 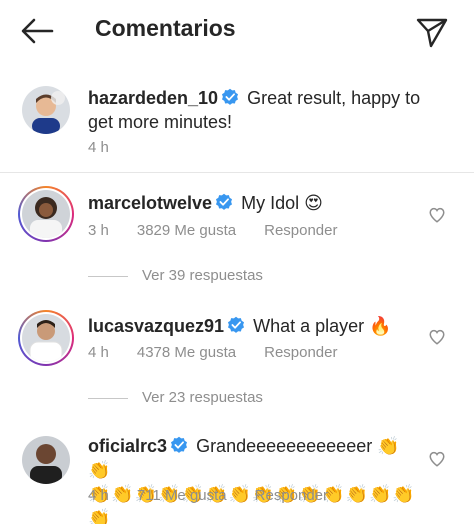 I want to click on send-button, so click(x=432, y=32).